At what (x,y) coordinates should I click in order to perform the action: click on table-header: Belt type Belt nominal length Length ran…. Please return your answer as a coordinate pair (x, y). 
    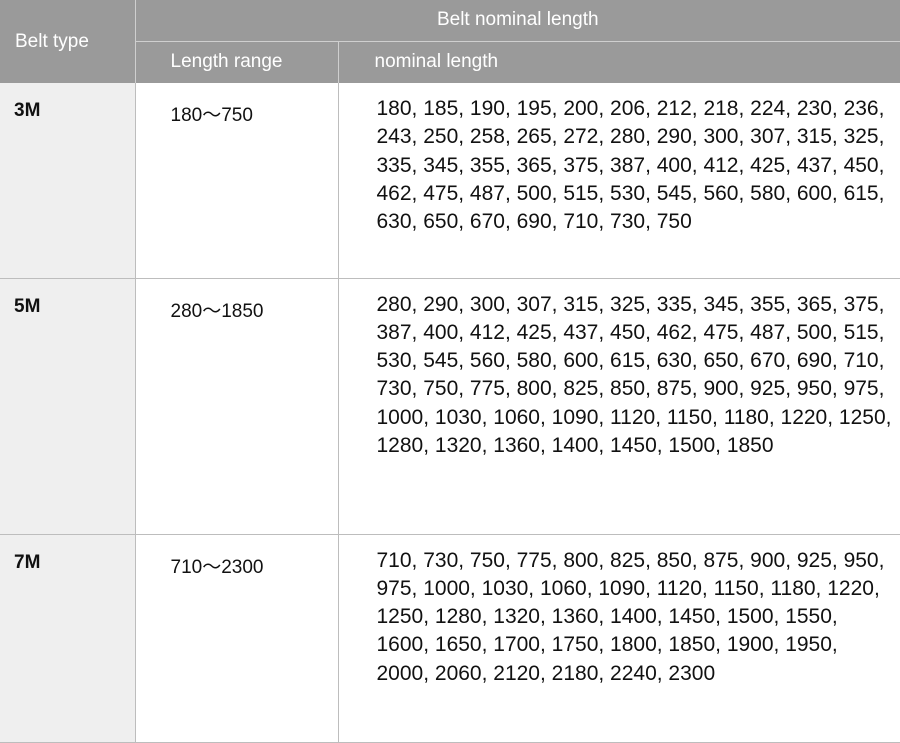
    Looking at the image, I should click on (450, 41).